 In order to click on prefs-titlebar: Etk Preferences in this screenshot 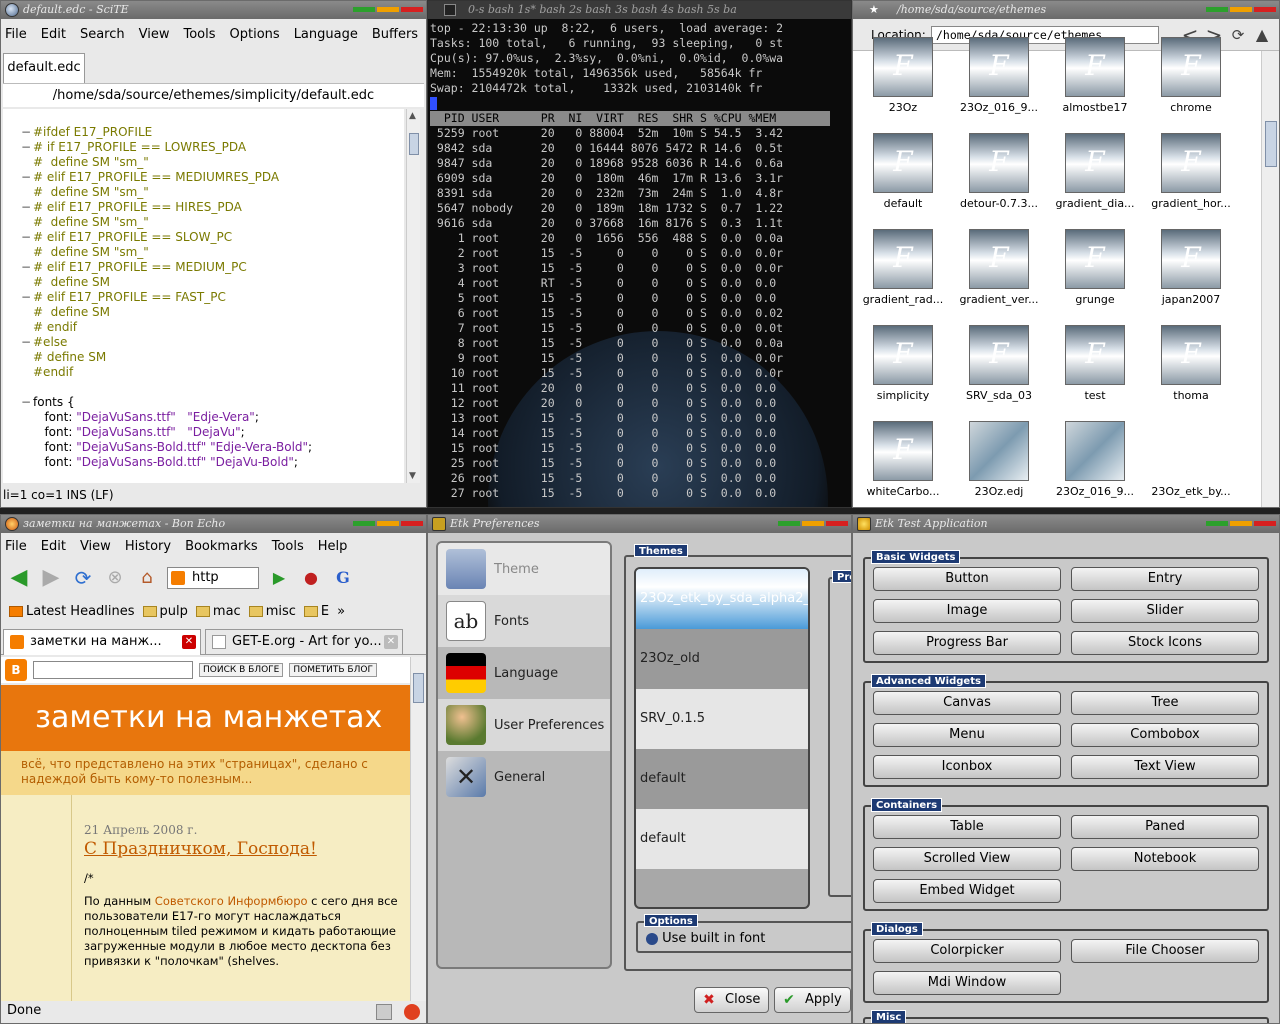, I will do `click(639, 524)`.